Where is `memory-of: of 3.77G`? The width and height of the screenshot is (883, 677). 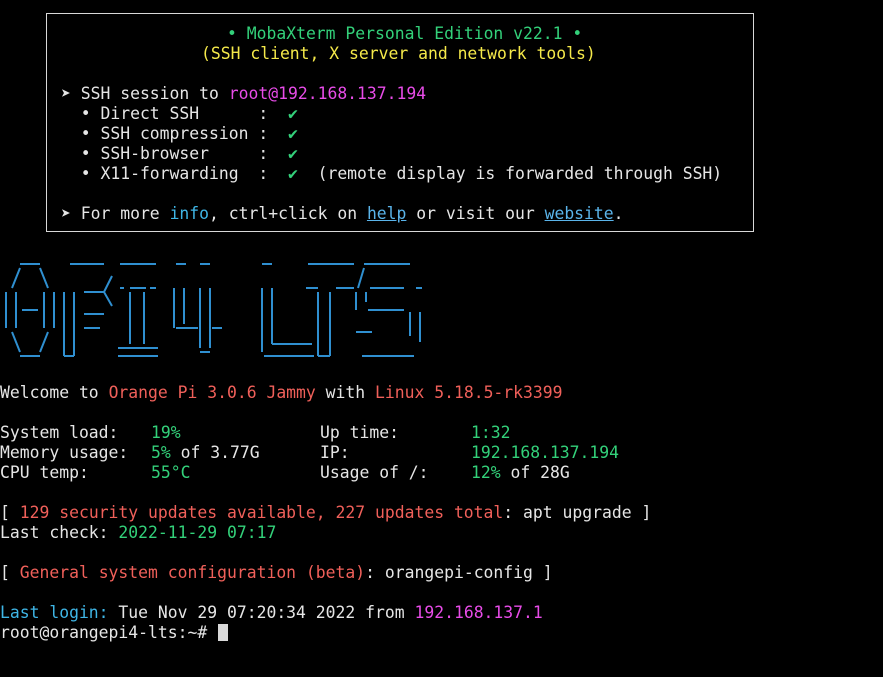
memory-of: of 3.77G is located at coordinates (215, 452).